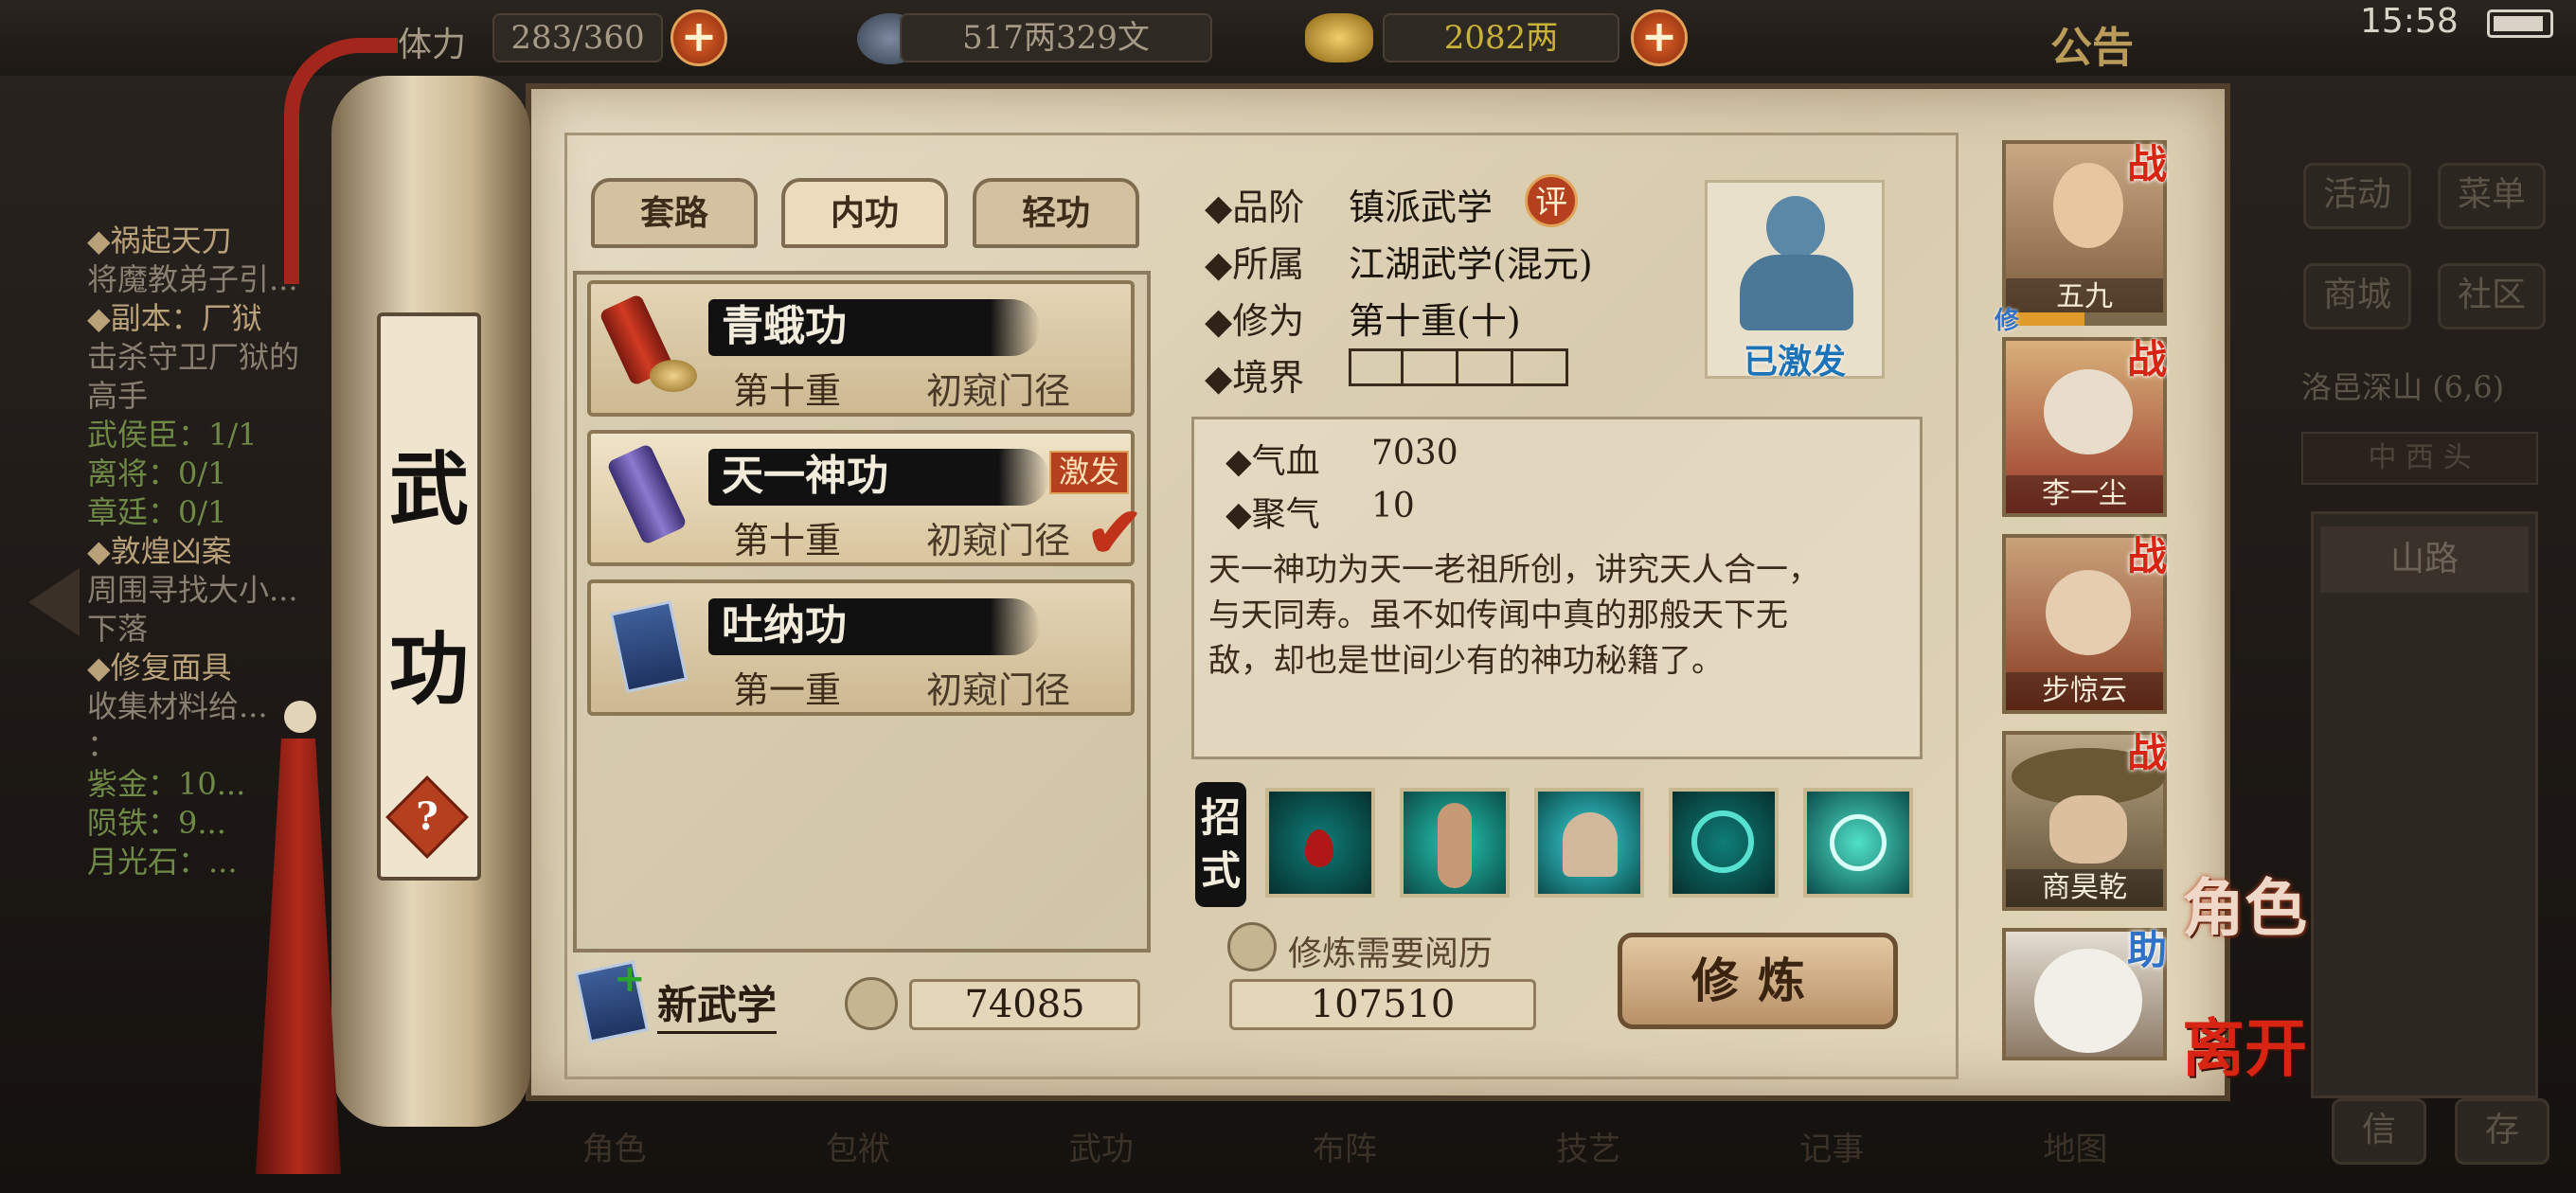  I want to click on checkmark-icon: ✔, so click(1115, 533).